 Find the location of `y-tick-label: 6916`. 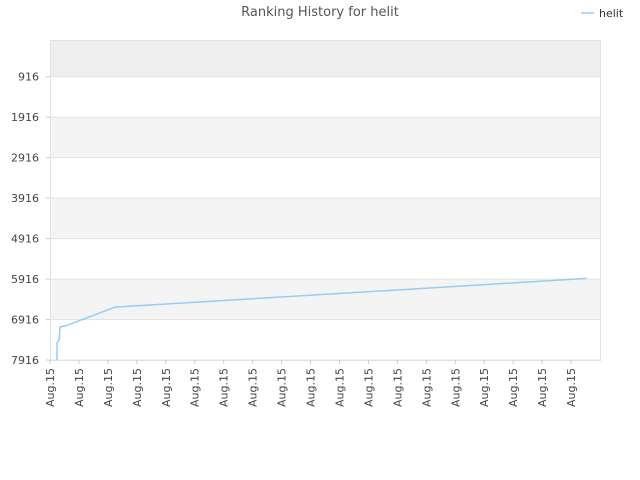

y-tick-label: 6916 is located at coordinates (25, 320).